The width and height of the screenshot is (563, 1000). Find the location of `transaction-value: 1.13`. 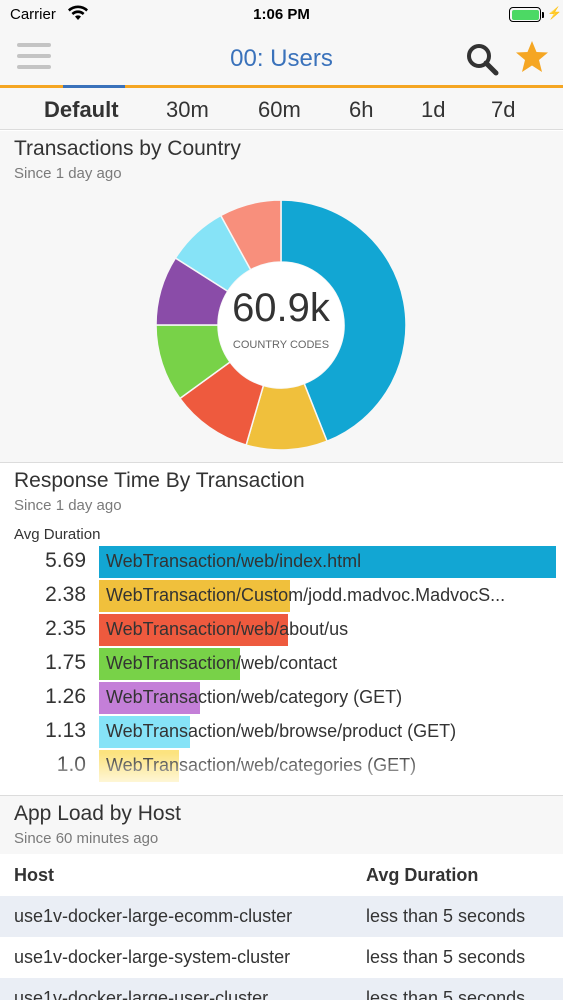

transaction-value: 1.13 is located at coordinates (65, 730).